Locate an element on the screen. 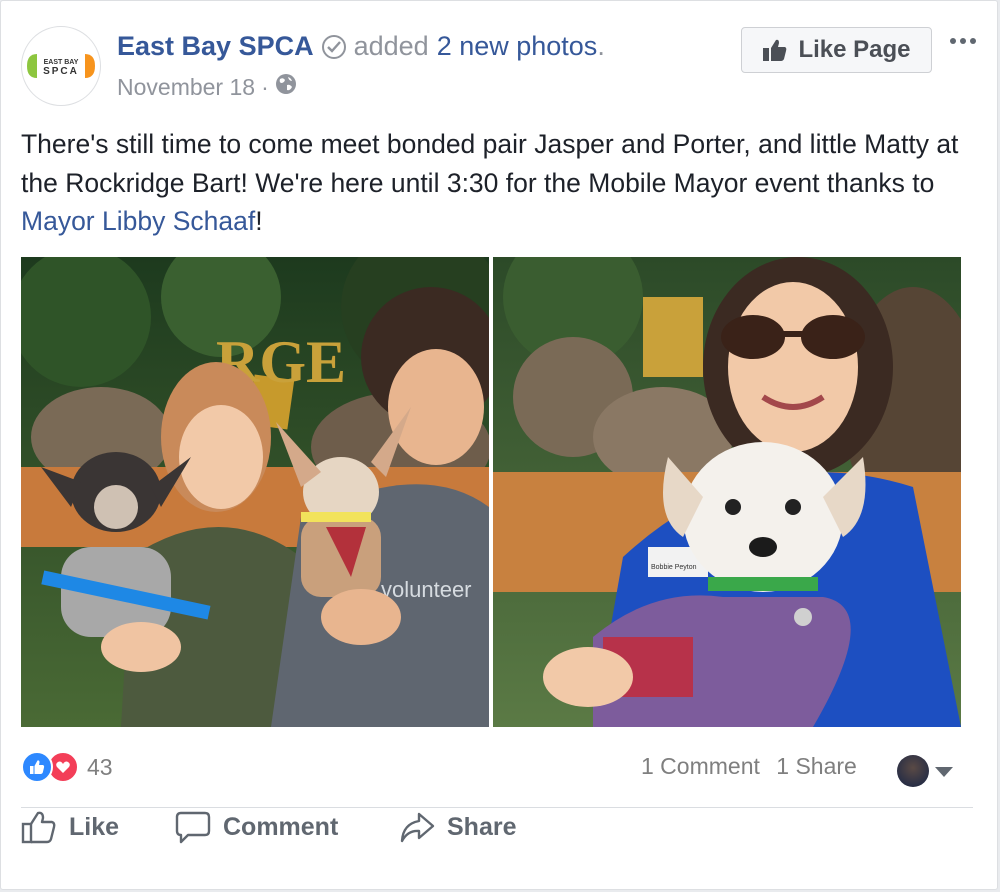 The image size is (1000, 892). engagement-counts: 1 Comment 1 Share is located at coordinates (749, 766).